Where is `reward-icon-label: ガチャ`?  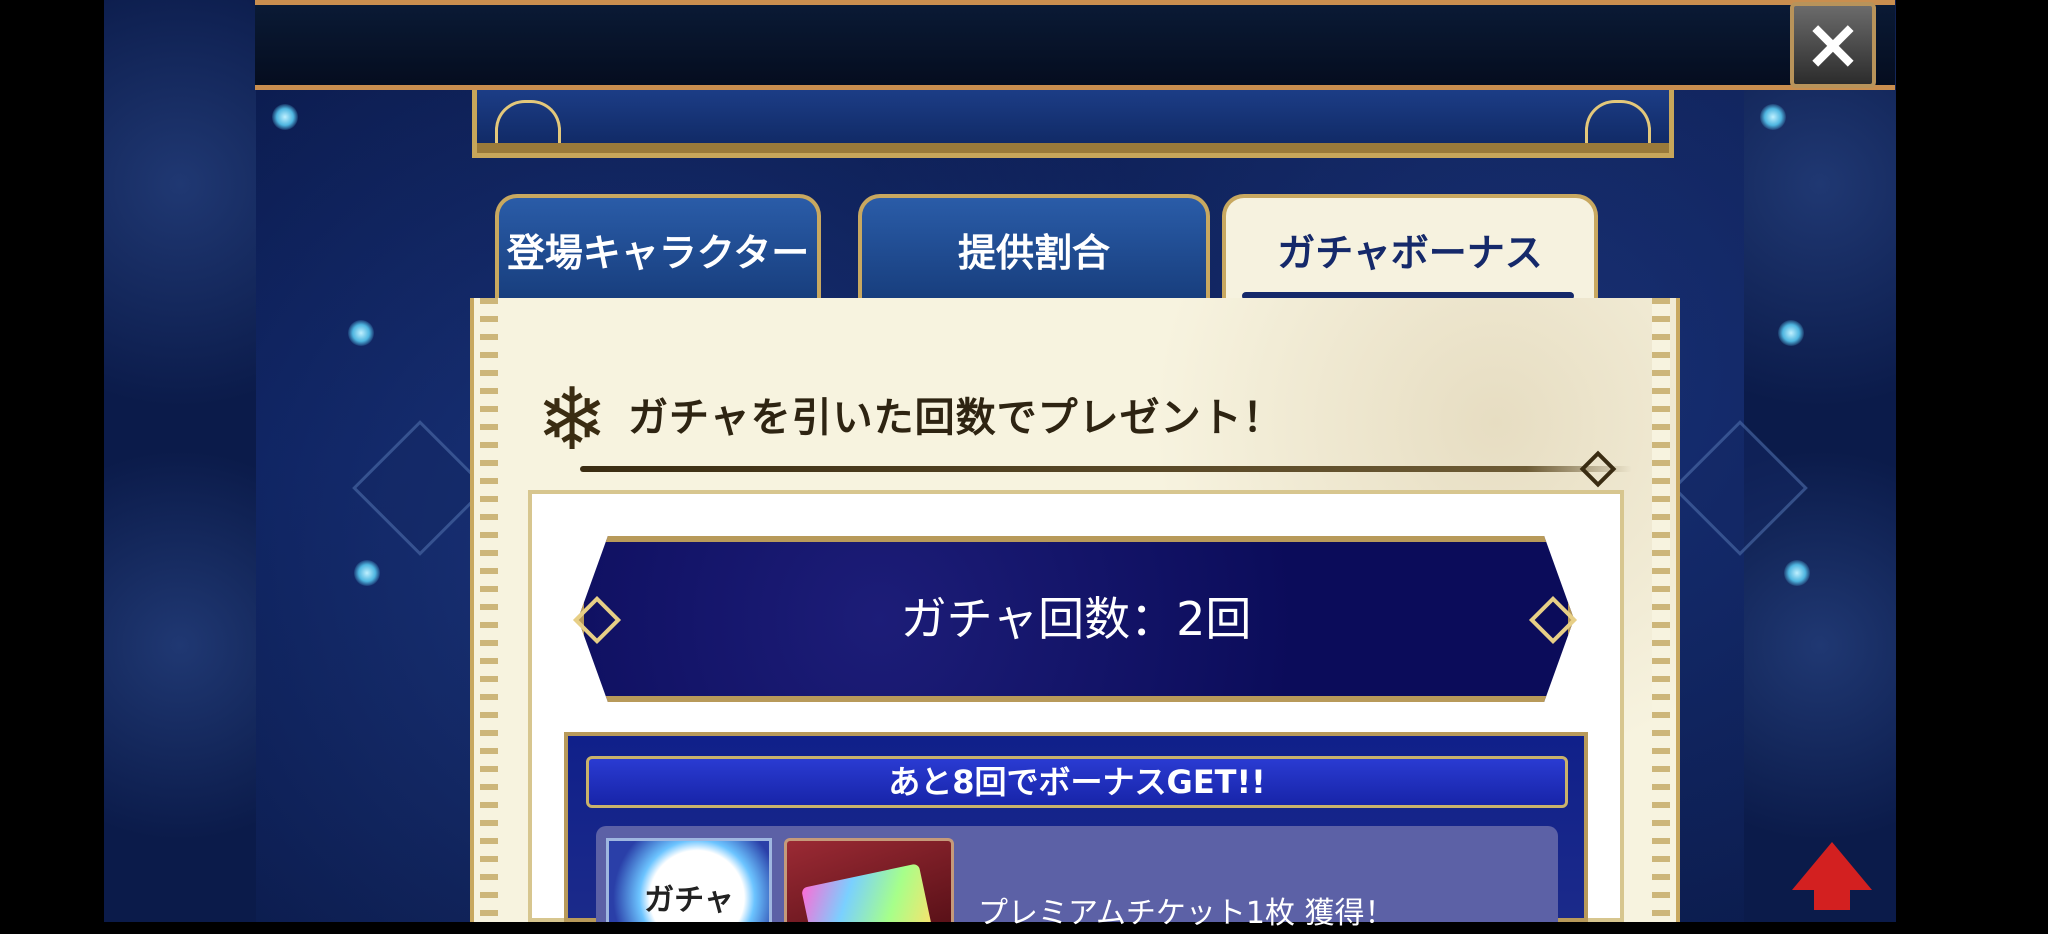 reward-icon-label: ガチャ is located at coordinates (689, 900).